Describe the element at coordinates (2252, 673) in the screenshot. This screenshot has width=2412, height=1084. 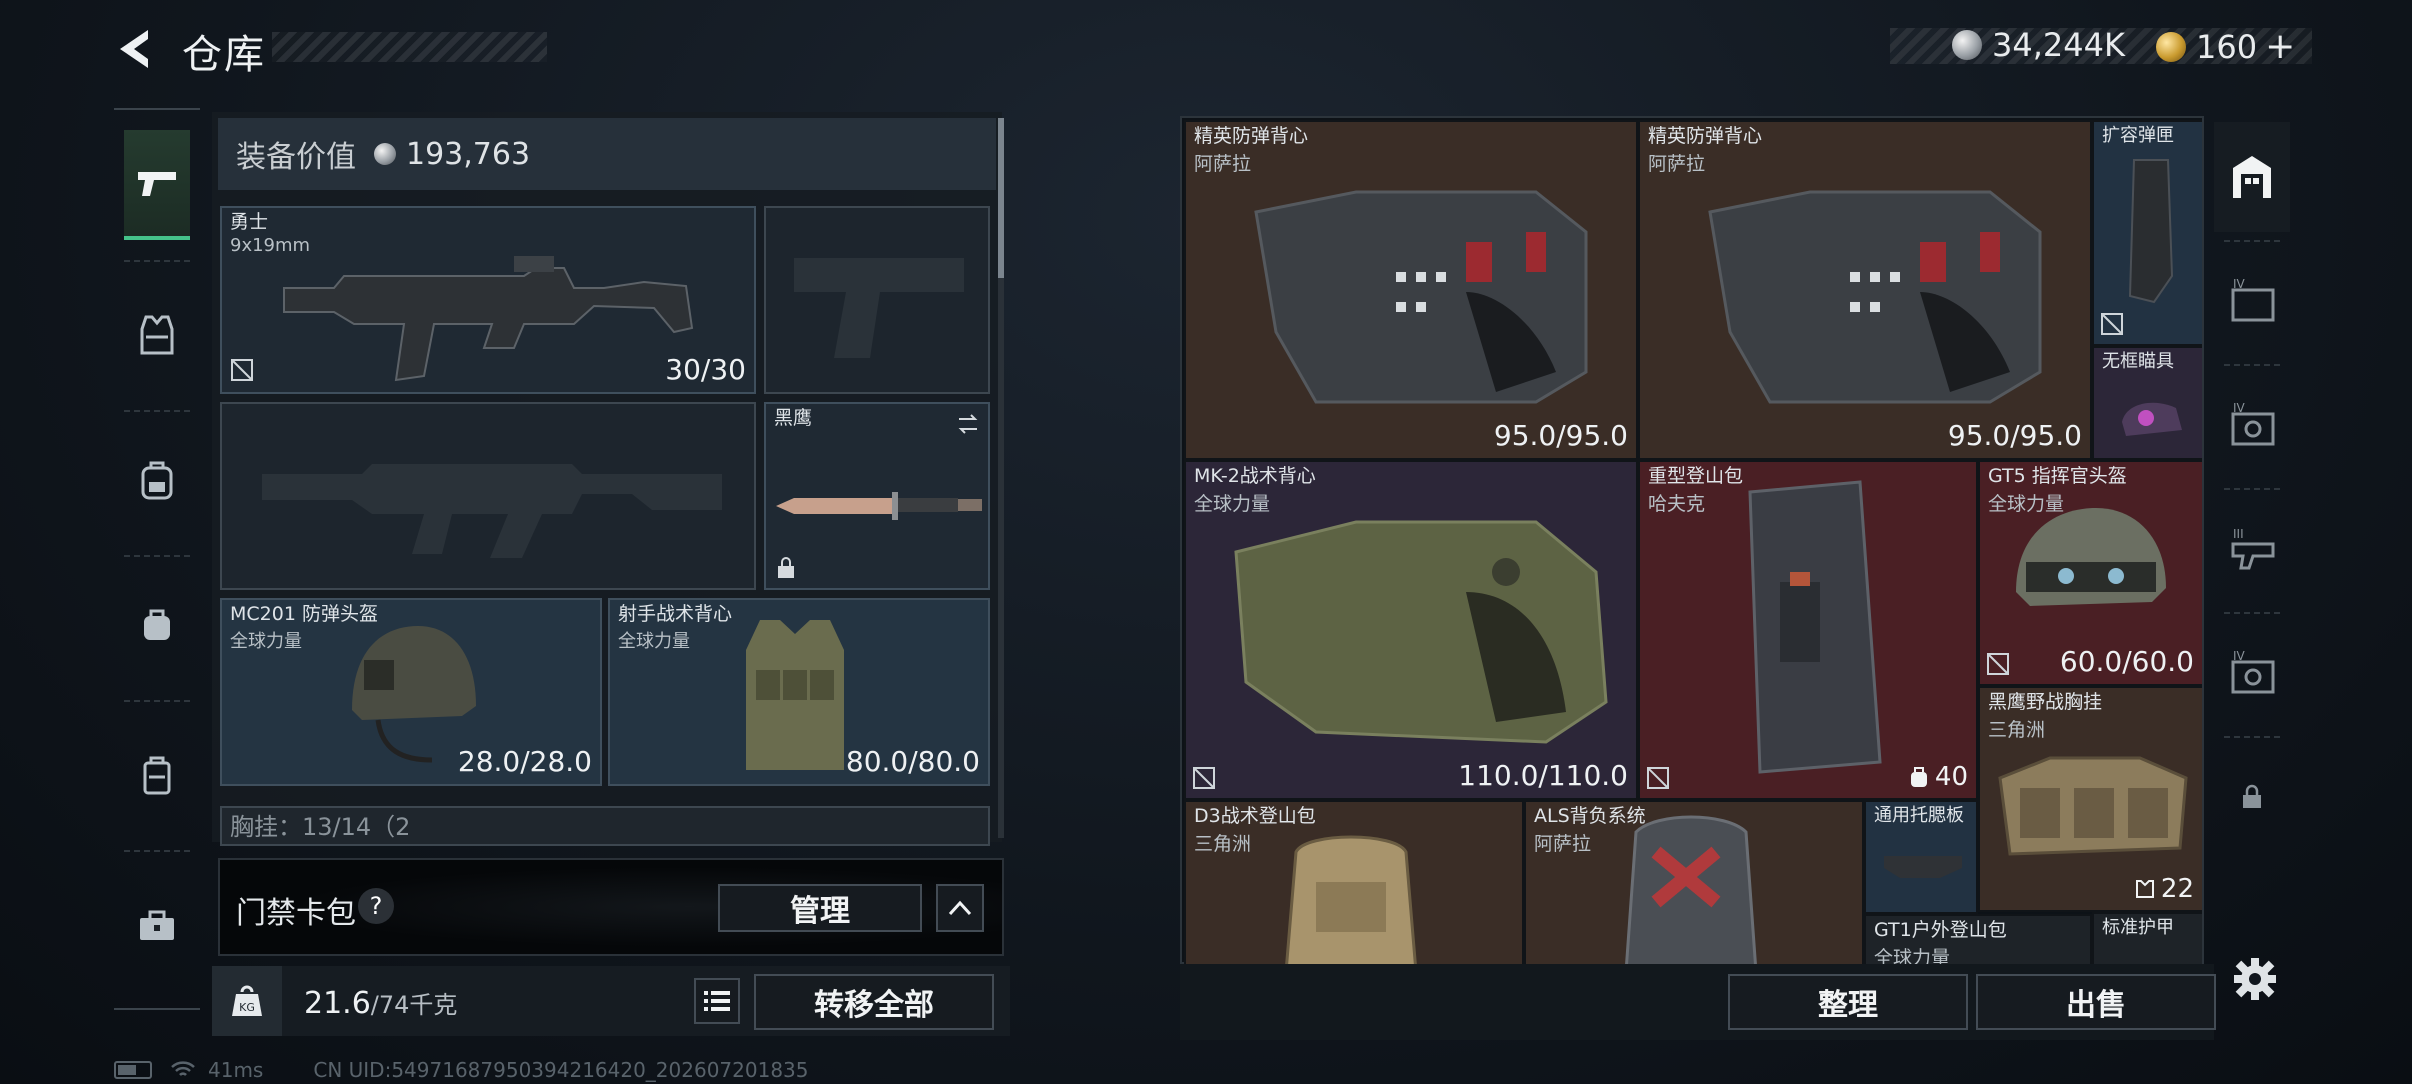
I see `stash-tab-5: IV` at that location.